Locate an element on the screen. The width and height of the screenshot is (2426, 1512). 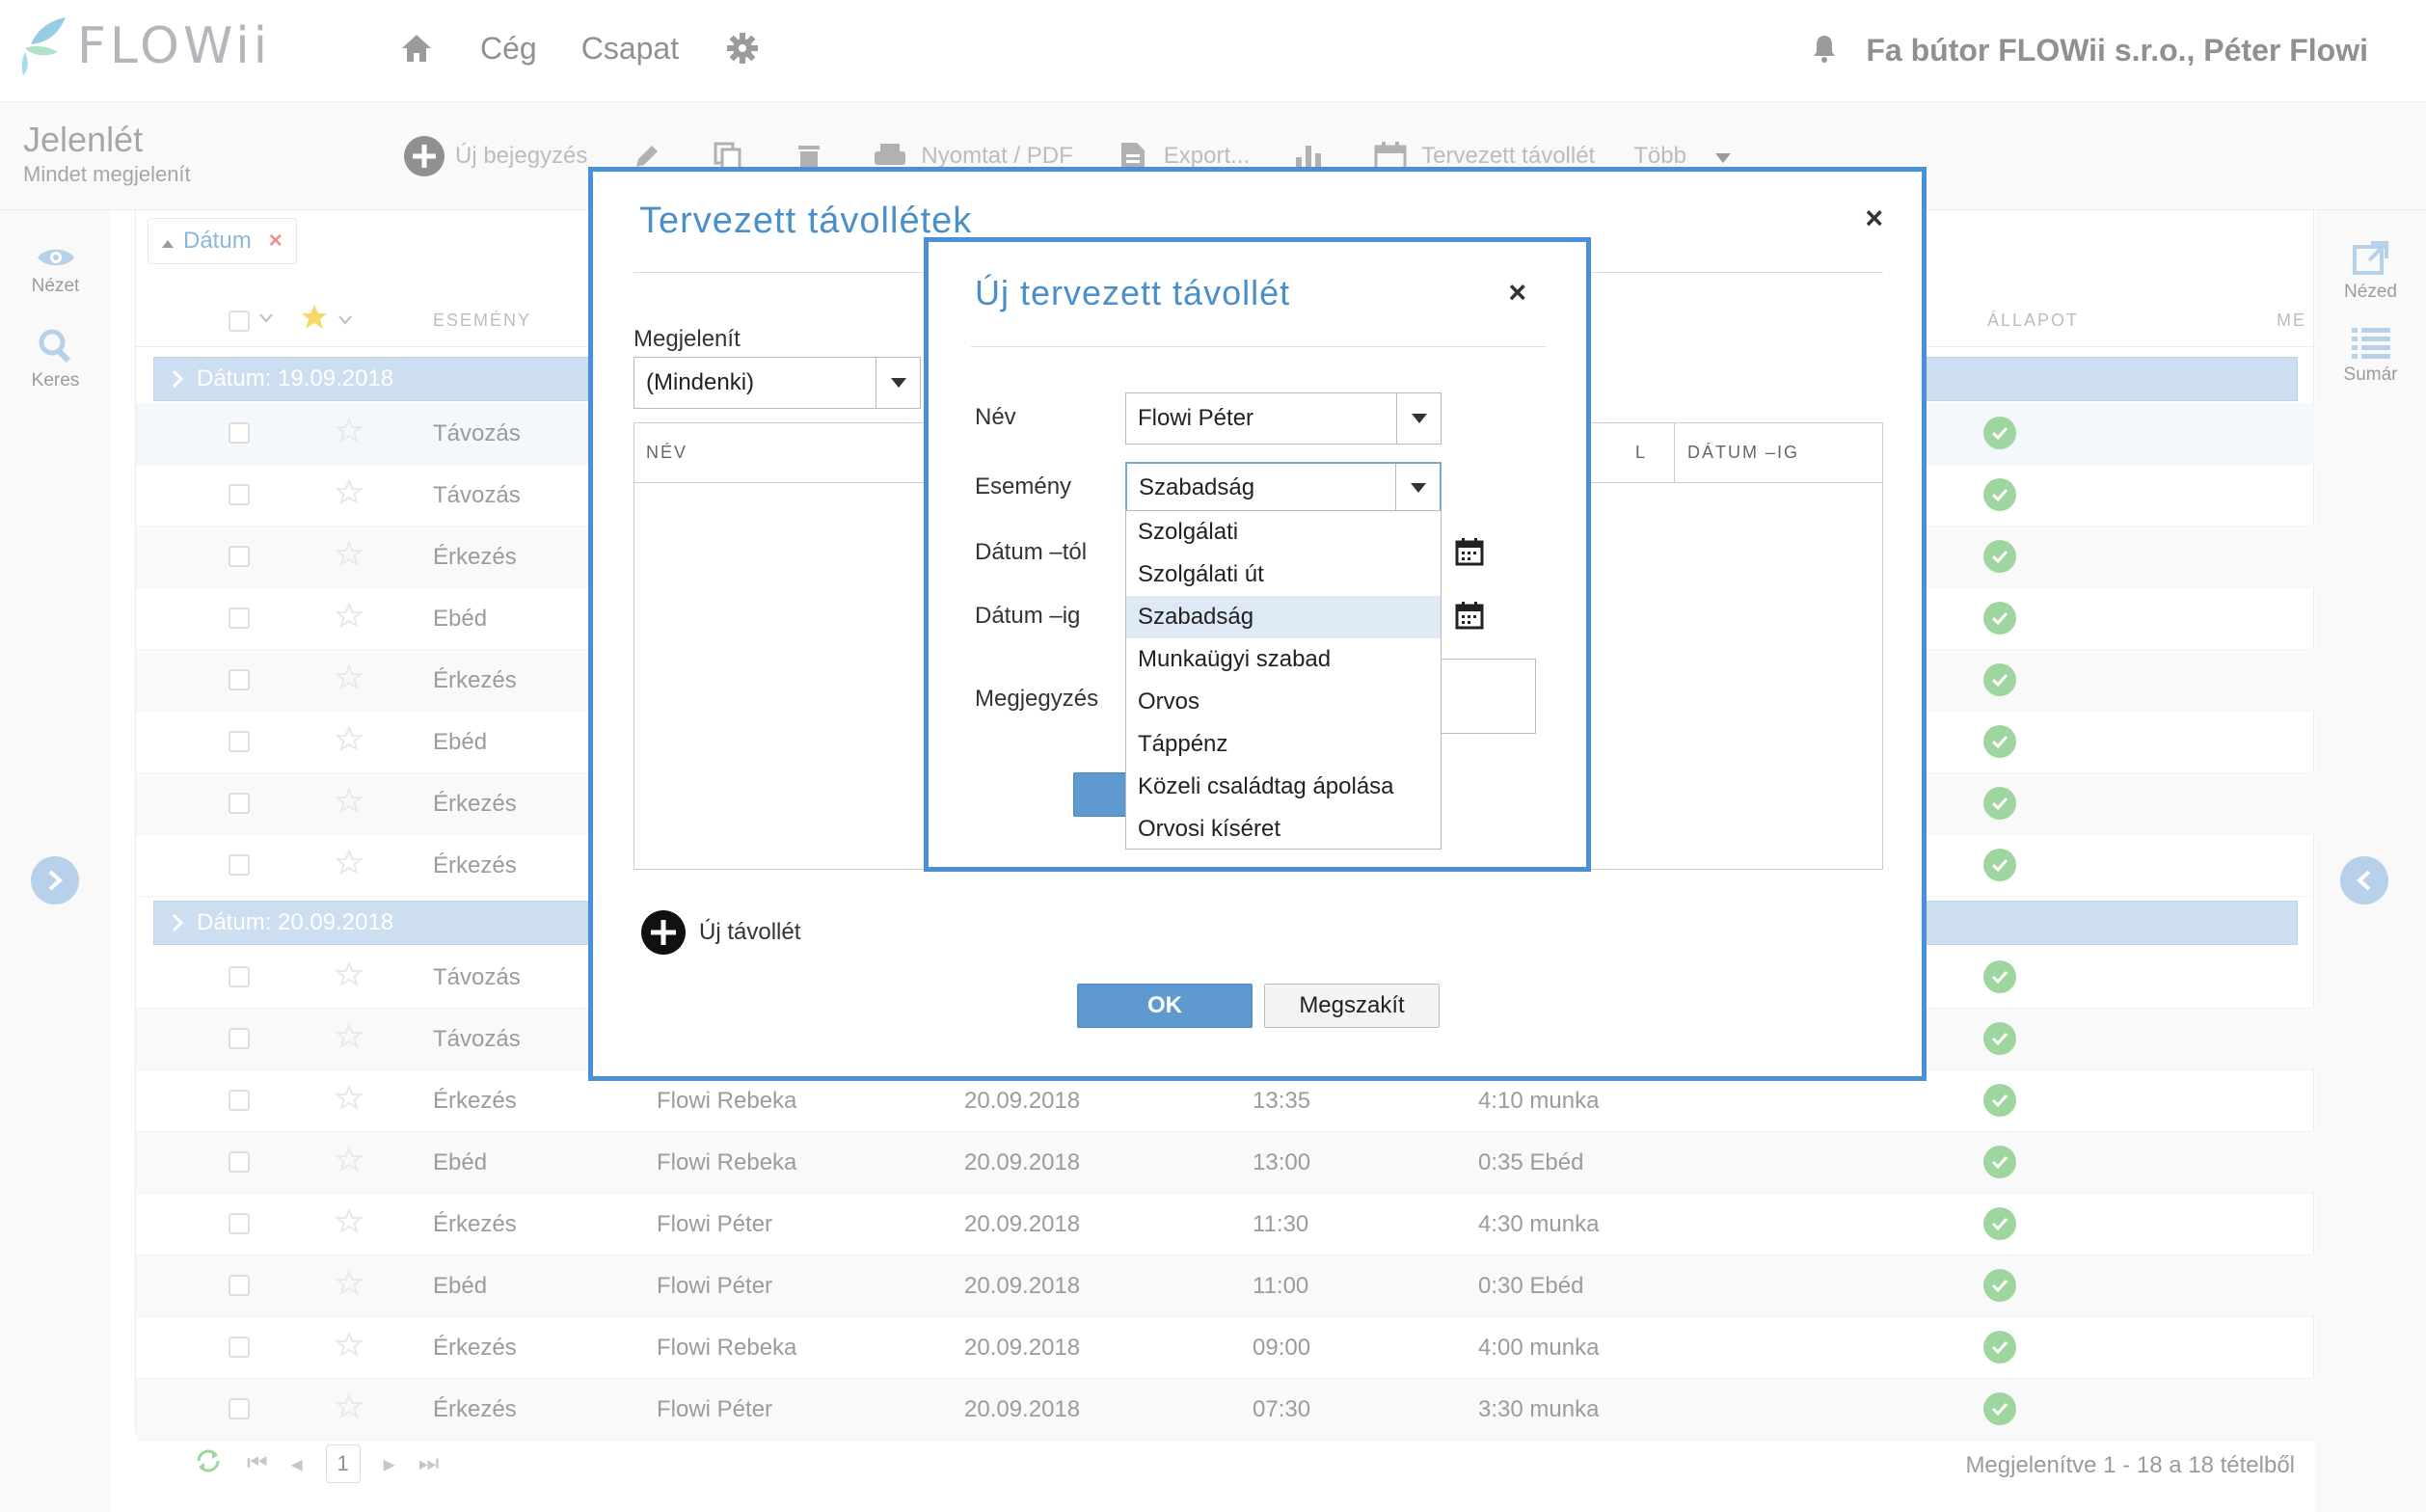
dialog-title: Tervezett távollétek is located at coordinates (806, 221).